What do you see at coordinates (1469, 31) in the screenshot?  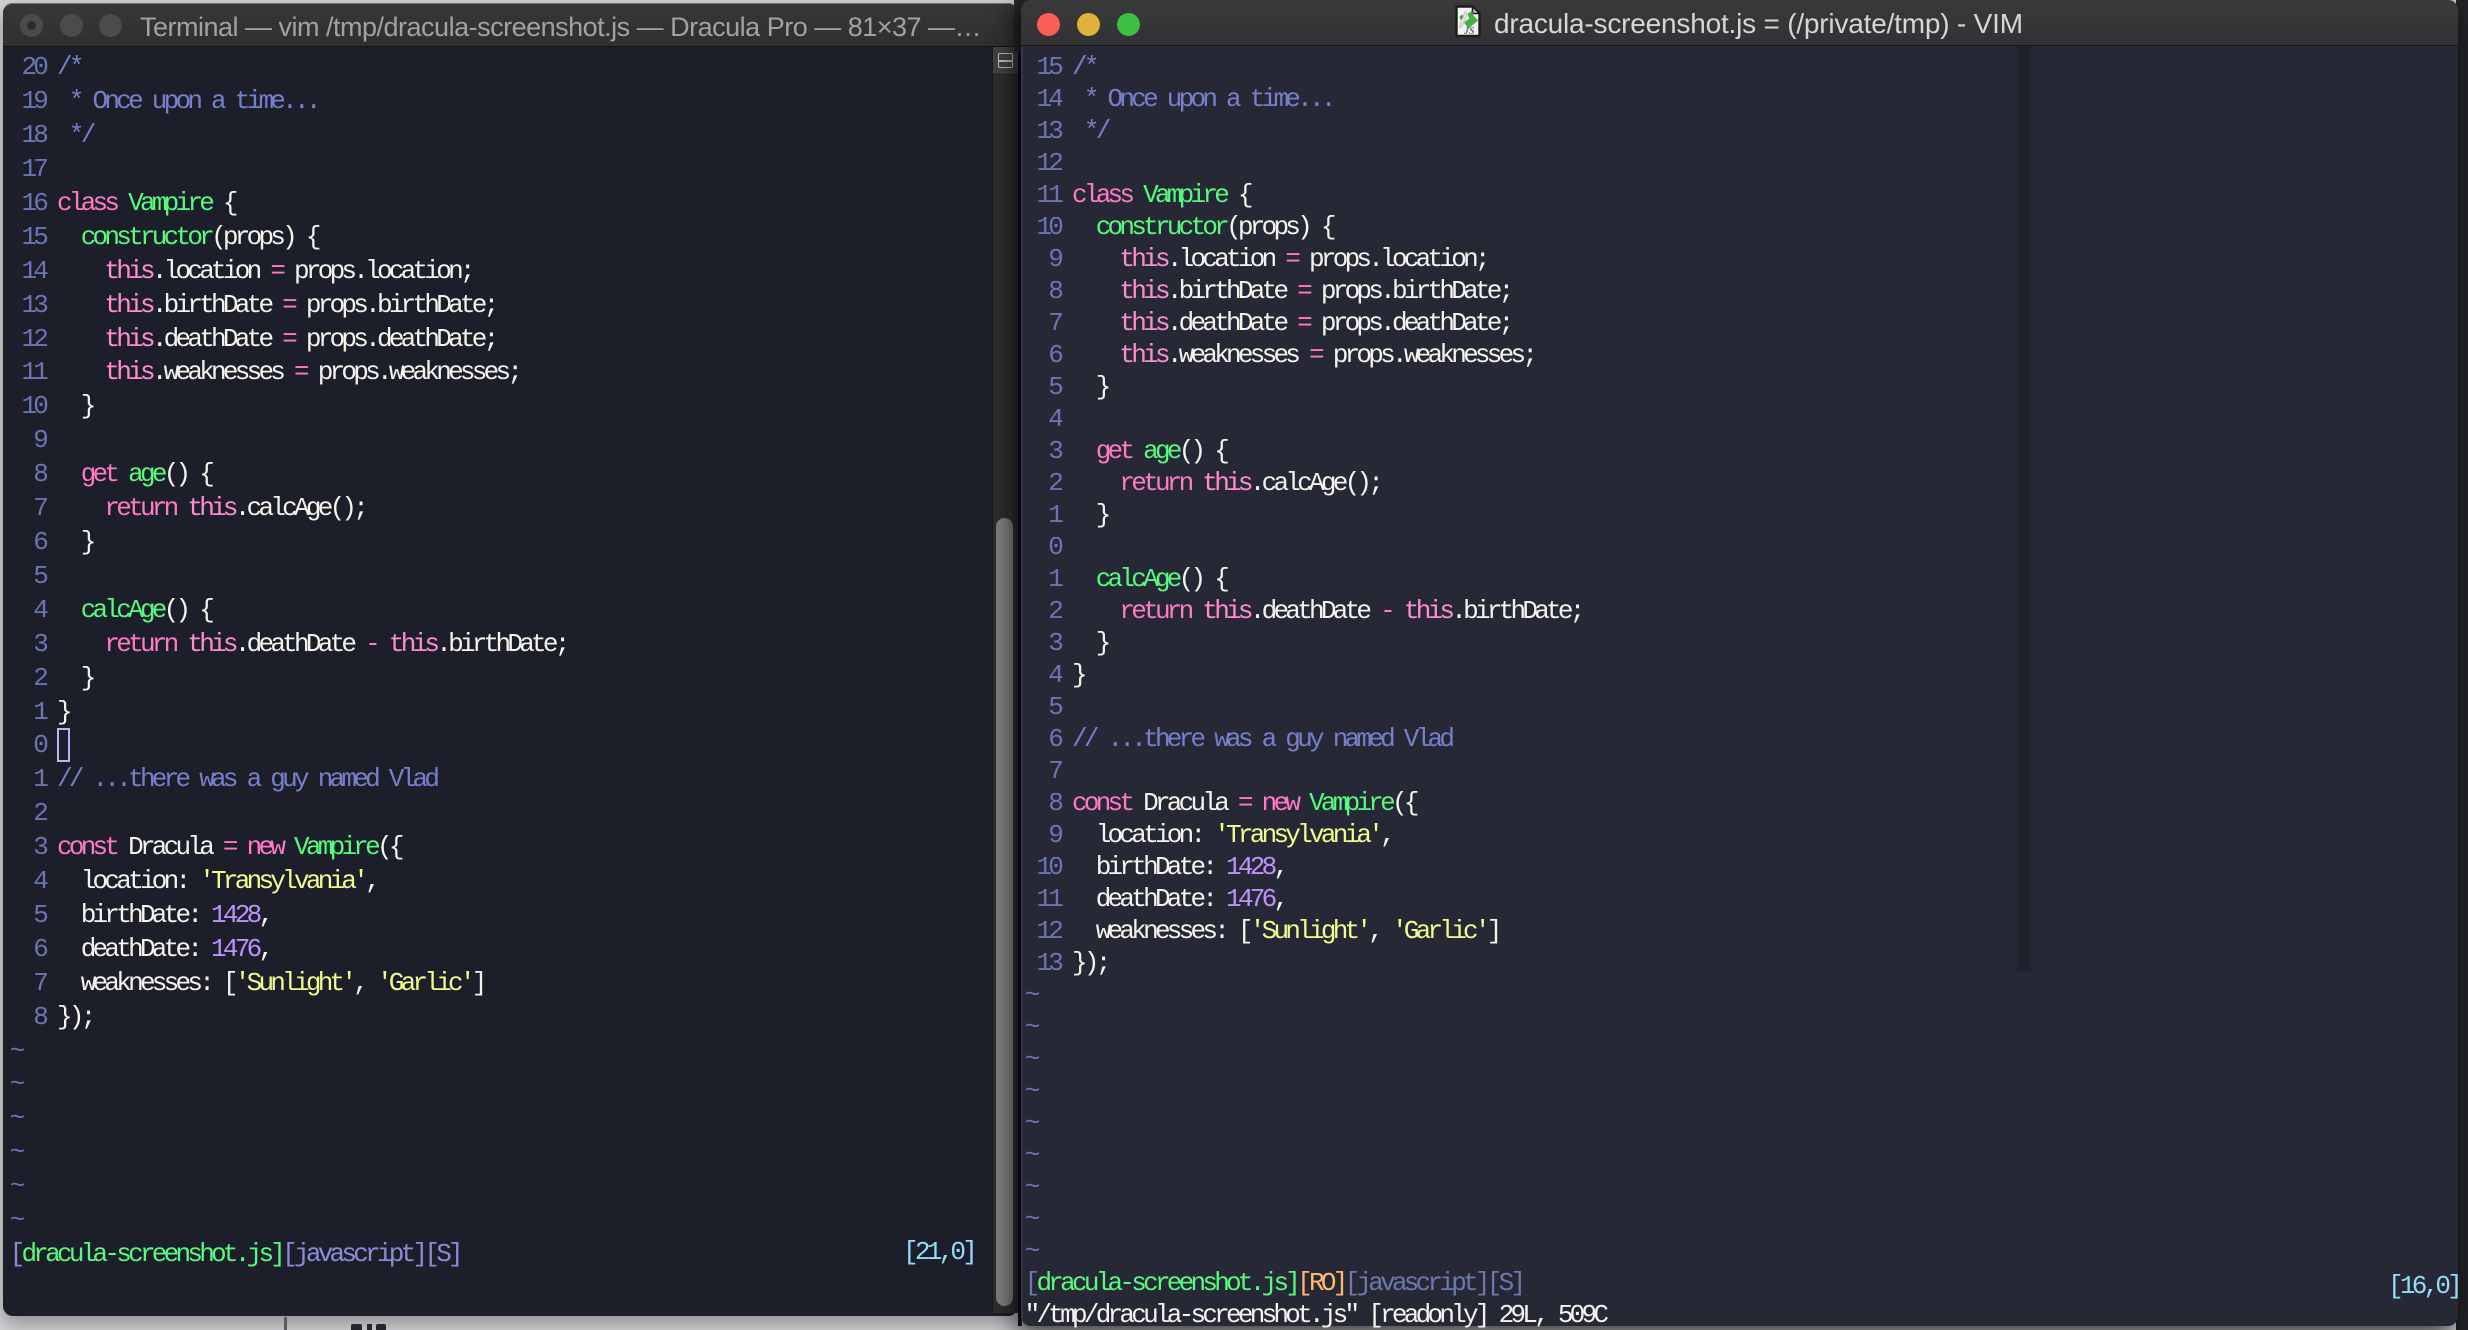 I see `svg-text: JS` at bounding box center [1469, 31].